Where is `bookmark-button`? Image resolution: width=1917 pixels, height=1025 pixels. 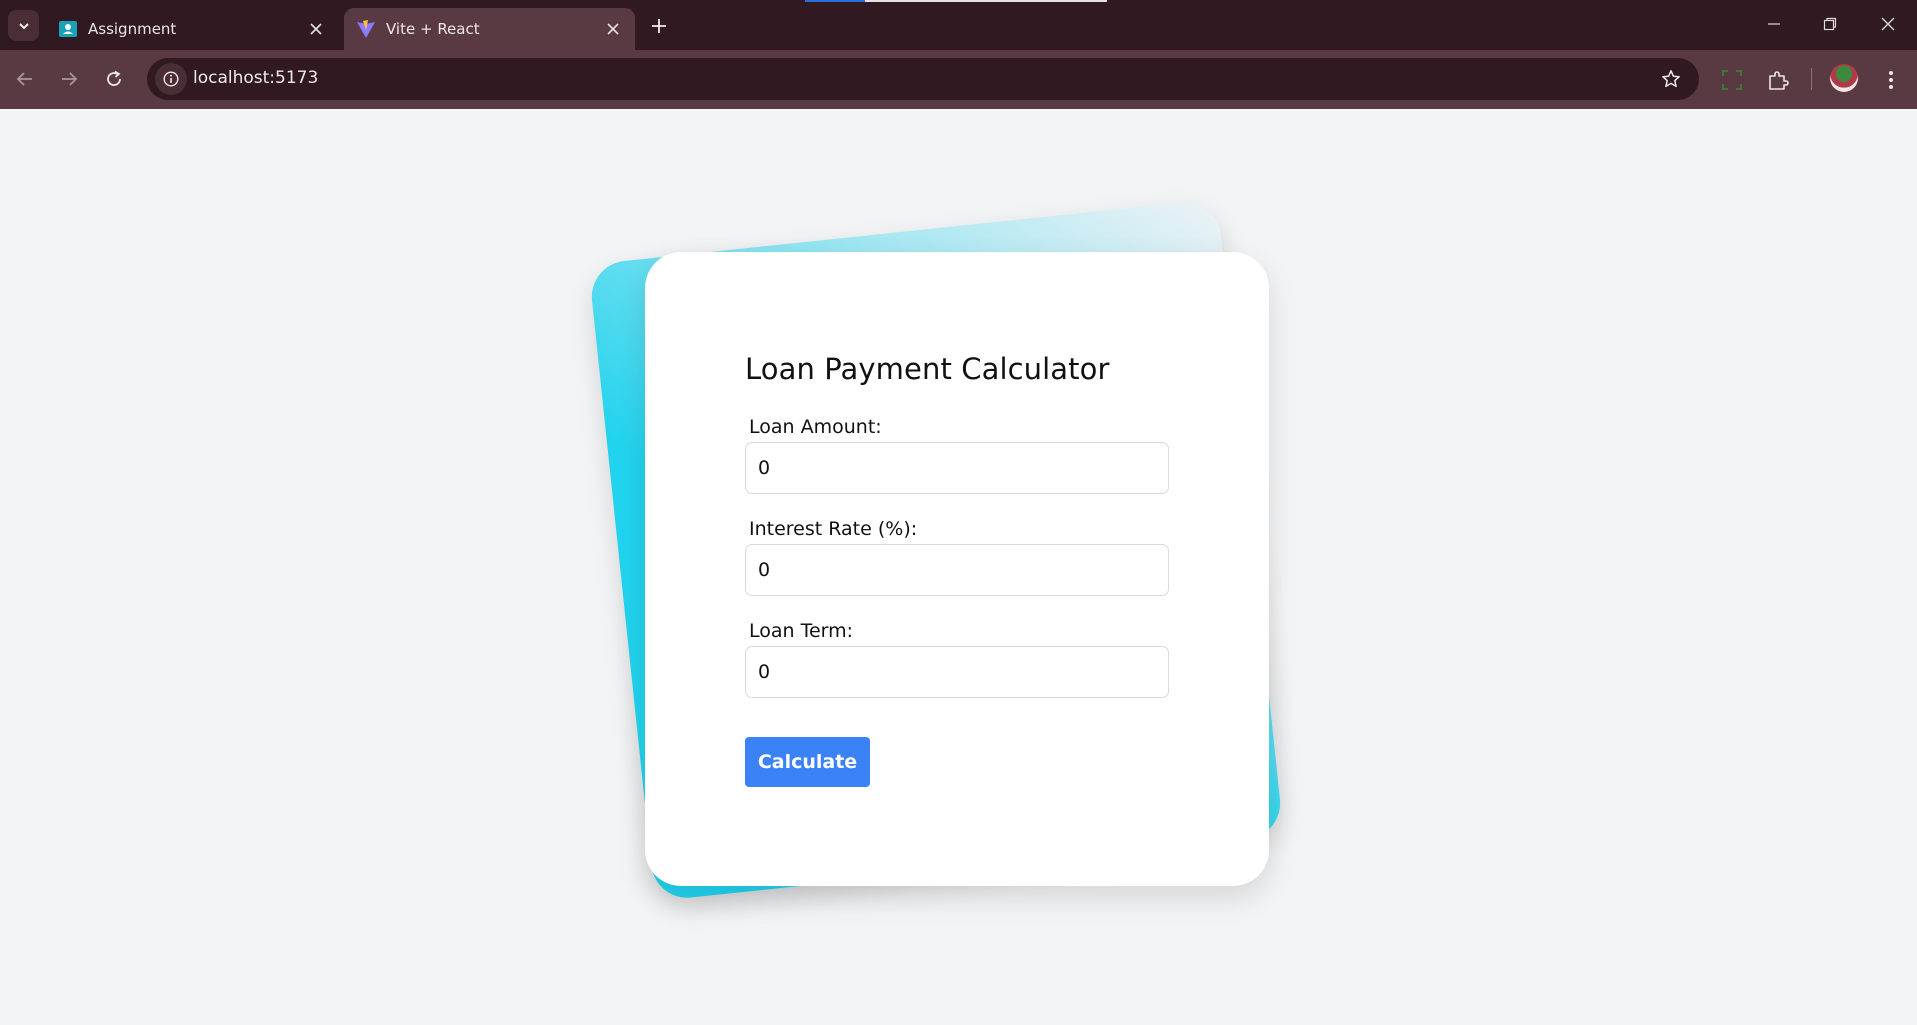
bookmark-button is located at coordinates (1671, 79).